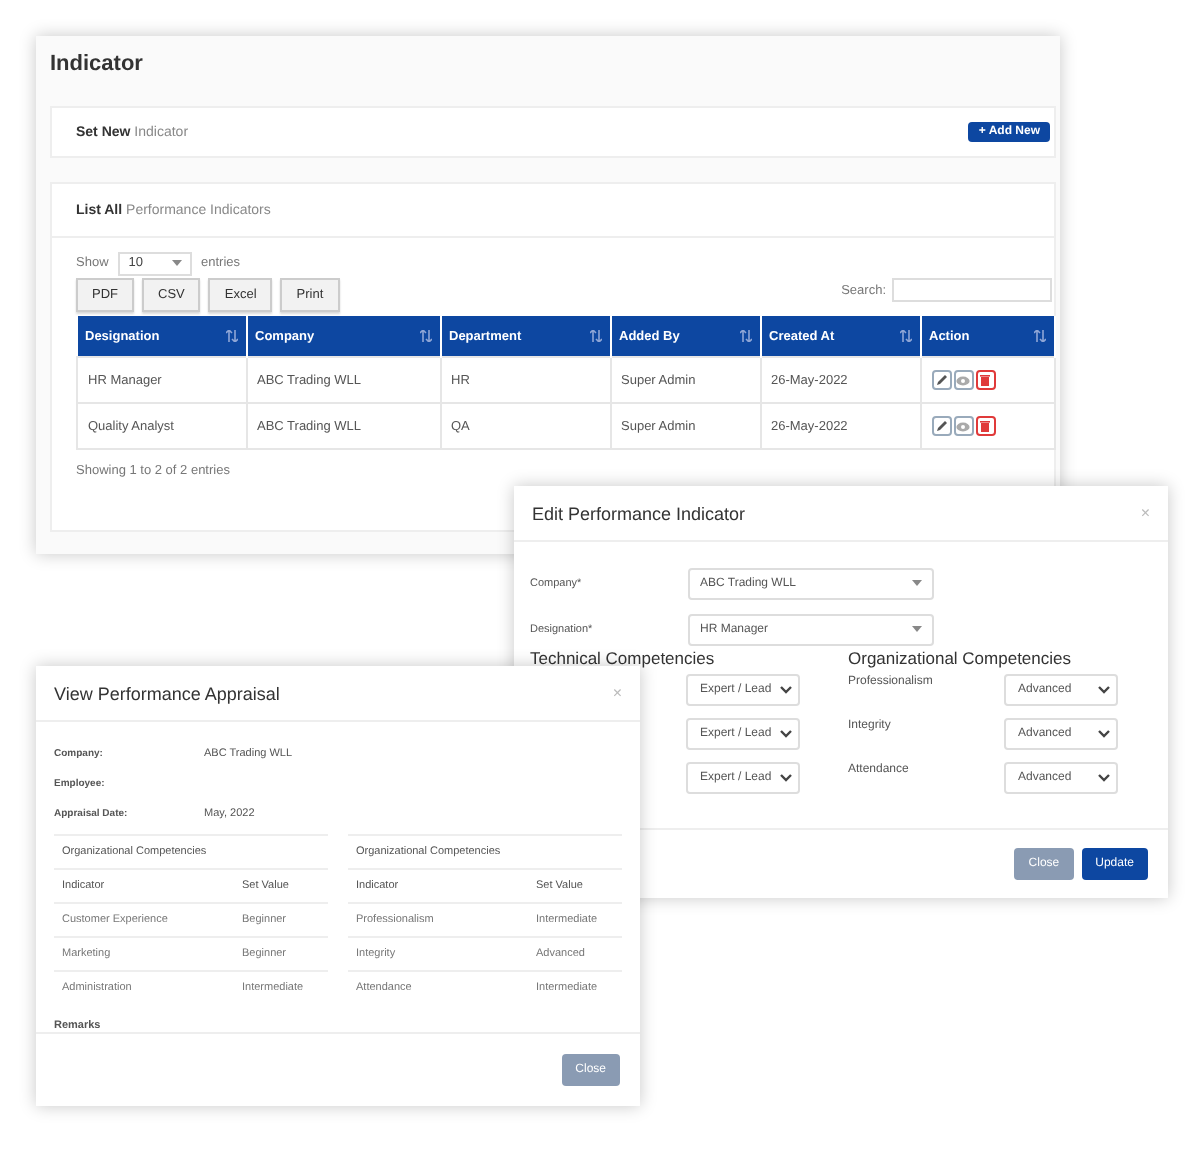  What do you see at coordinates (167, 693) in the screenshot?
I see `modal-title: View Performance Appraisal` at bounding box center [167, 693].